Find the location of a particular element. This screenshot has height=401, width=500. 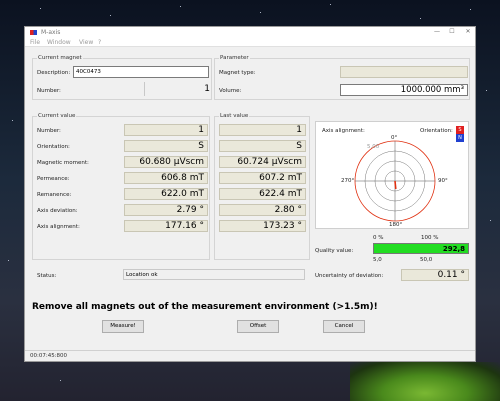

description-label: Description: is located at coordinates (54, 73).